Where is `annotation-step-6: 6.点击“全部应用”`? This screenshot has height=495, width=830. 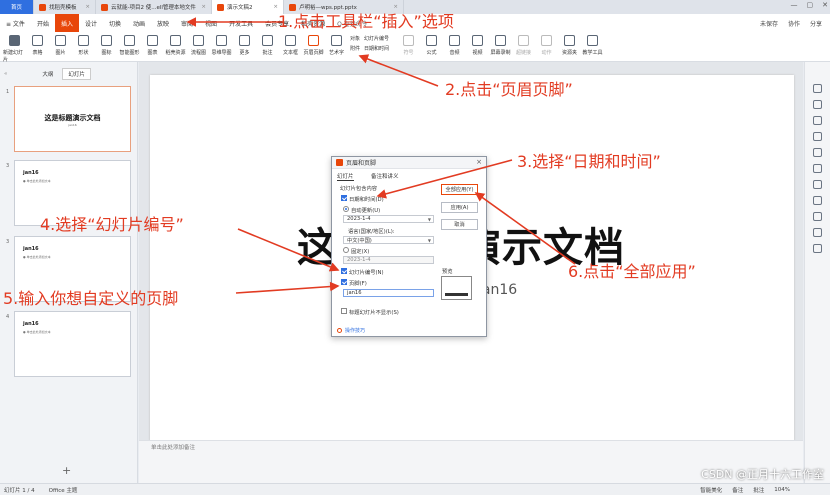 annotation-step-6: 6.点击“全部应用” is located at coordinates (632, 271).